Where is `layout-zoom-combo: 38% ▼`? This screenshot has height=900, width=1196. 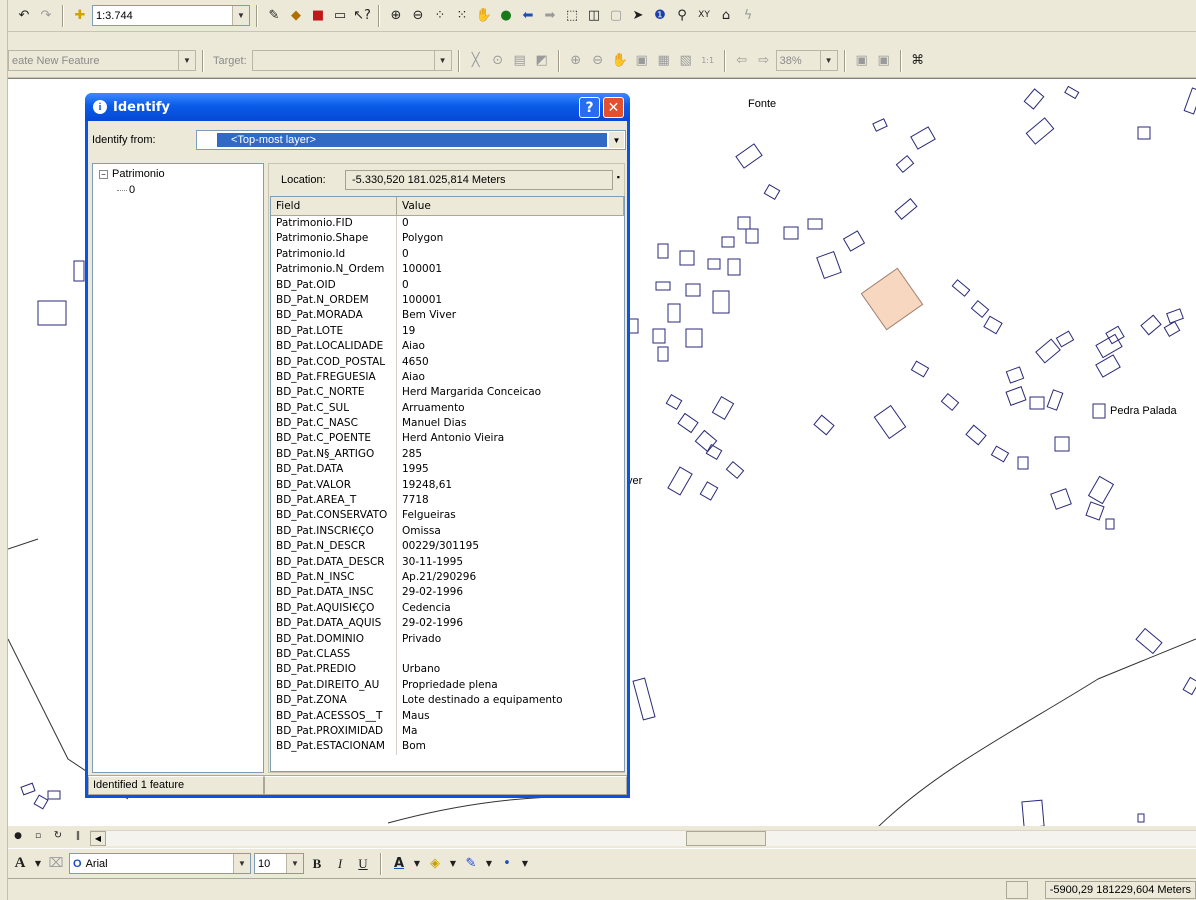
layout-zoom-combo: 38% ▼ is located at coordinates (806, 60).